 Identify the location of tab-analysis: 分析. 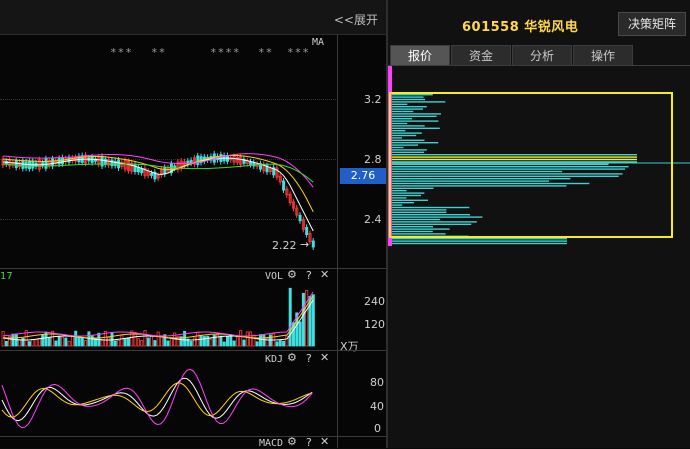
(542, 55).